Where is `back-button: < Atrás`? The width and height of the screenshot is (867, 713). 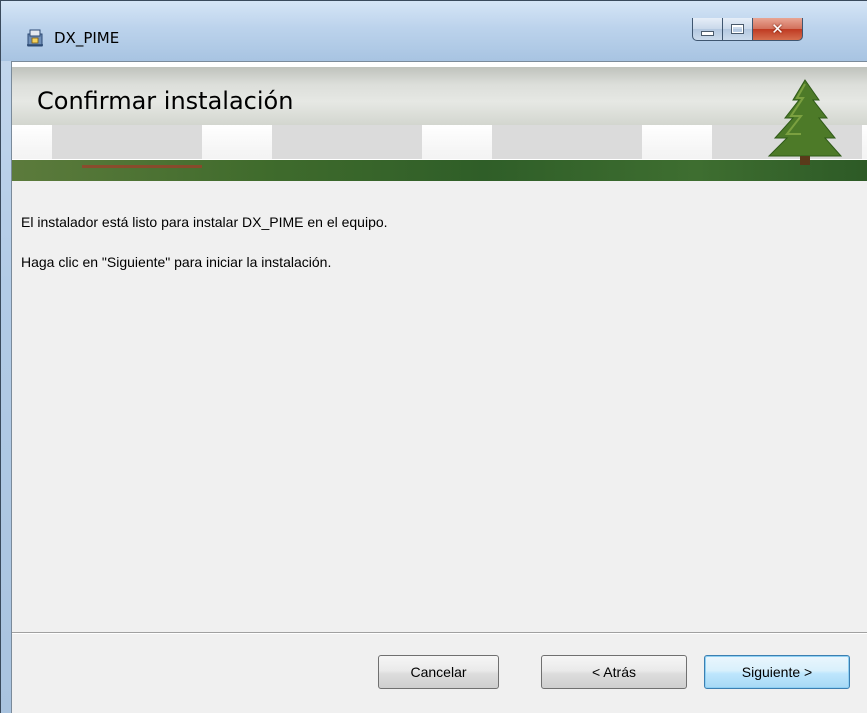 back-button: < Atrás is located at coordinates (614, 672).